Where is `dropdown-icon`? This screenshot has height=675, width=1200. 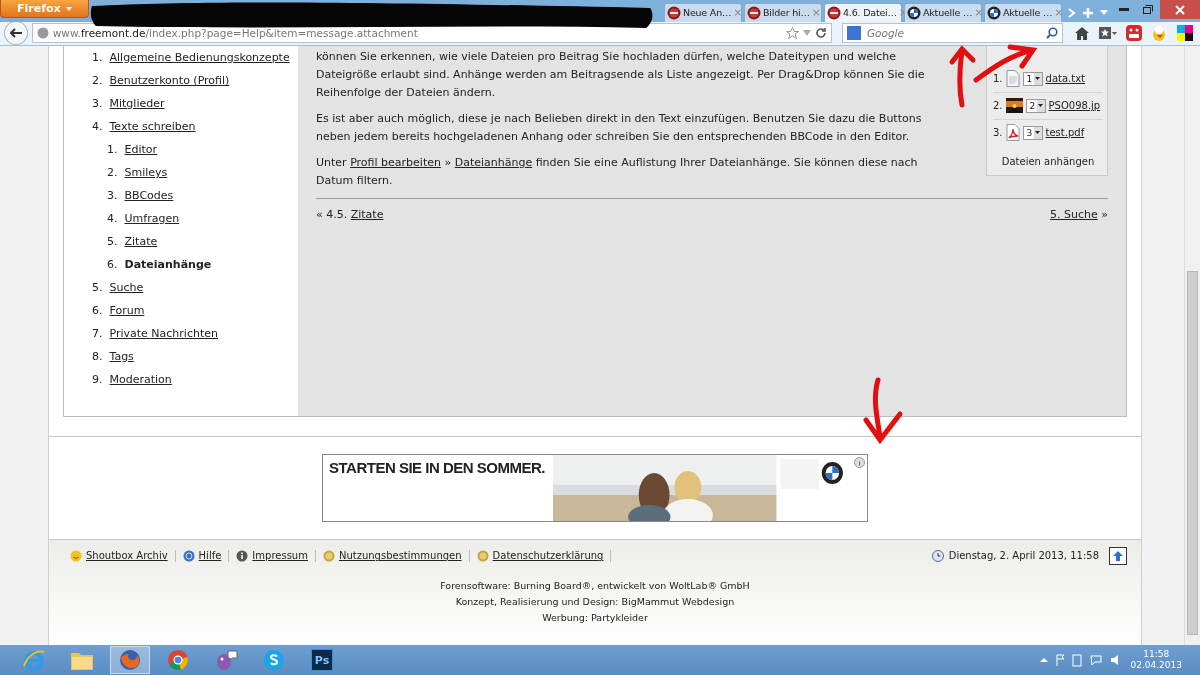 dropdown-icon is located at coordinates (806, 33).